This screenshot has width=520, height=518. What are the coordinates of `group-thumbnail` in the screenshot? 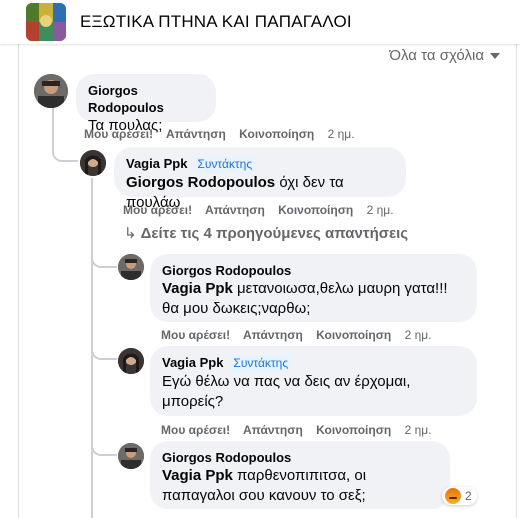 It's located at (46, 22).